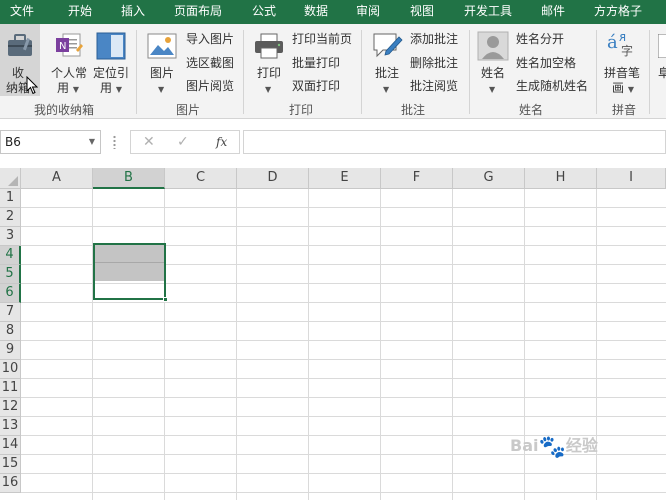 The height and width of the screenshot is (500, 666). Describe the element at coordinates (13, 142) in the screenshot. I see `name-box-value: B6` at that location.